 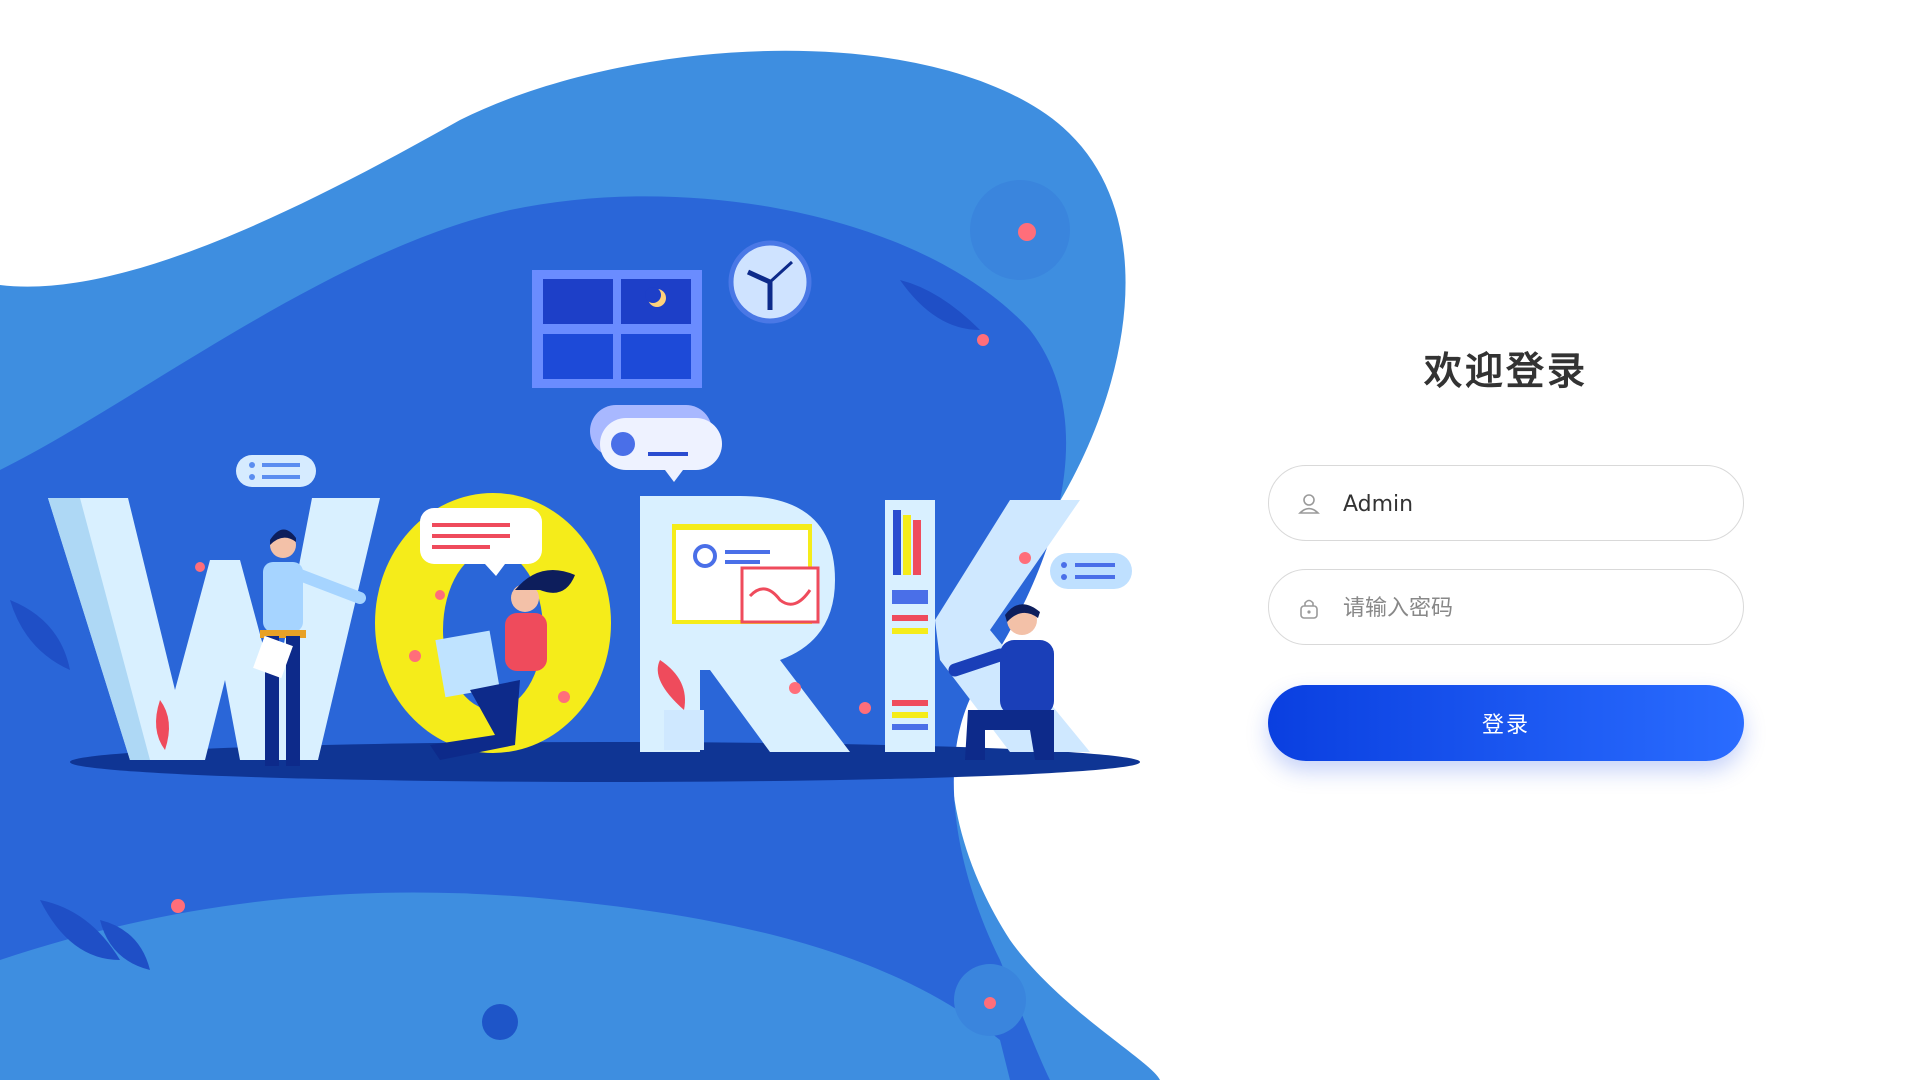 I want to click on dashboard-drawing, so click(x=746, y=574).